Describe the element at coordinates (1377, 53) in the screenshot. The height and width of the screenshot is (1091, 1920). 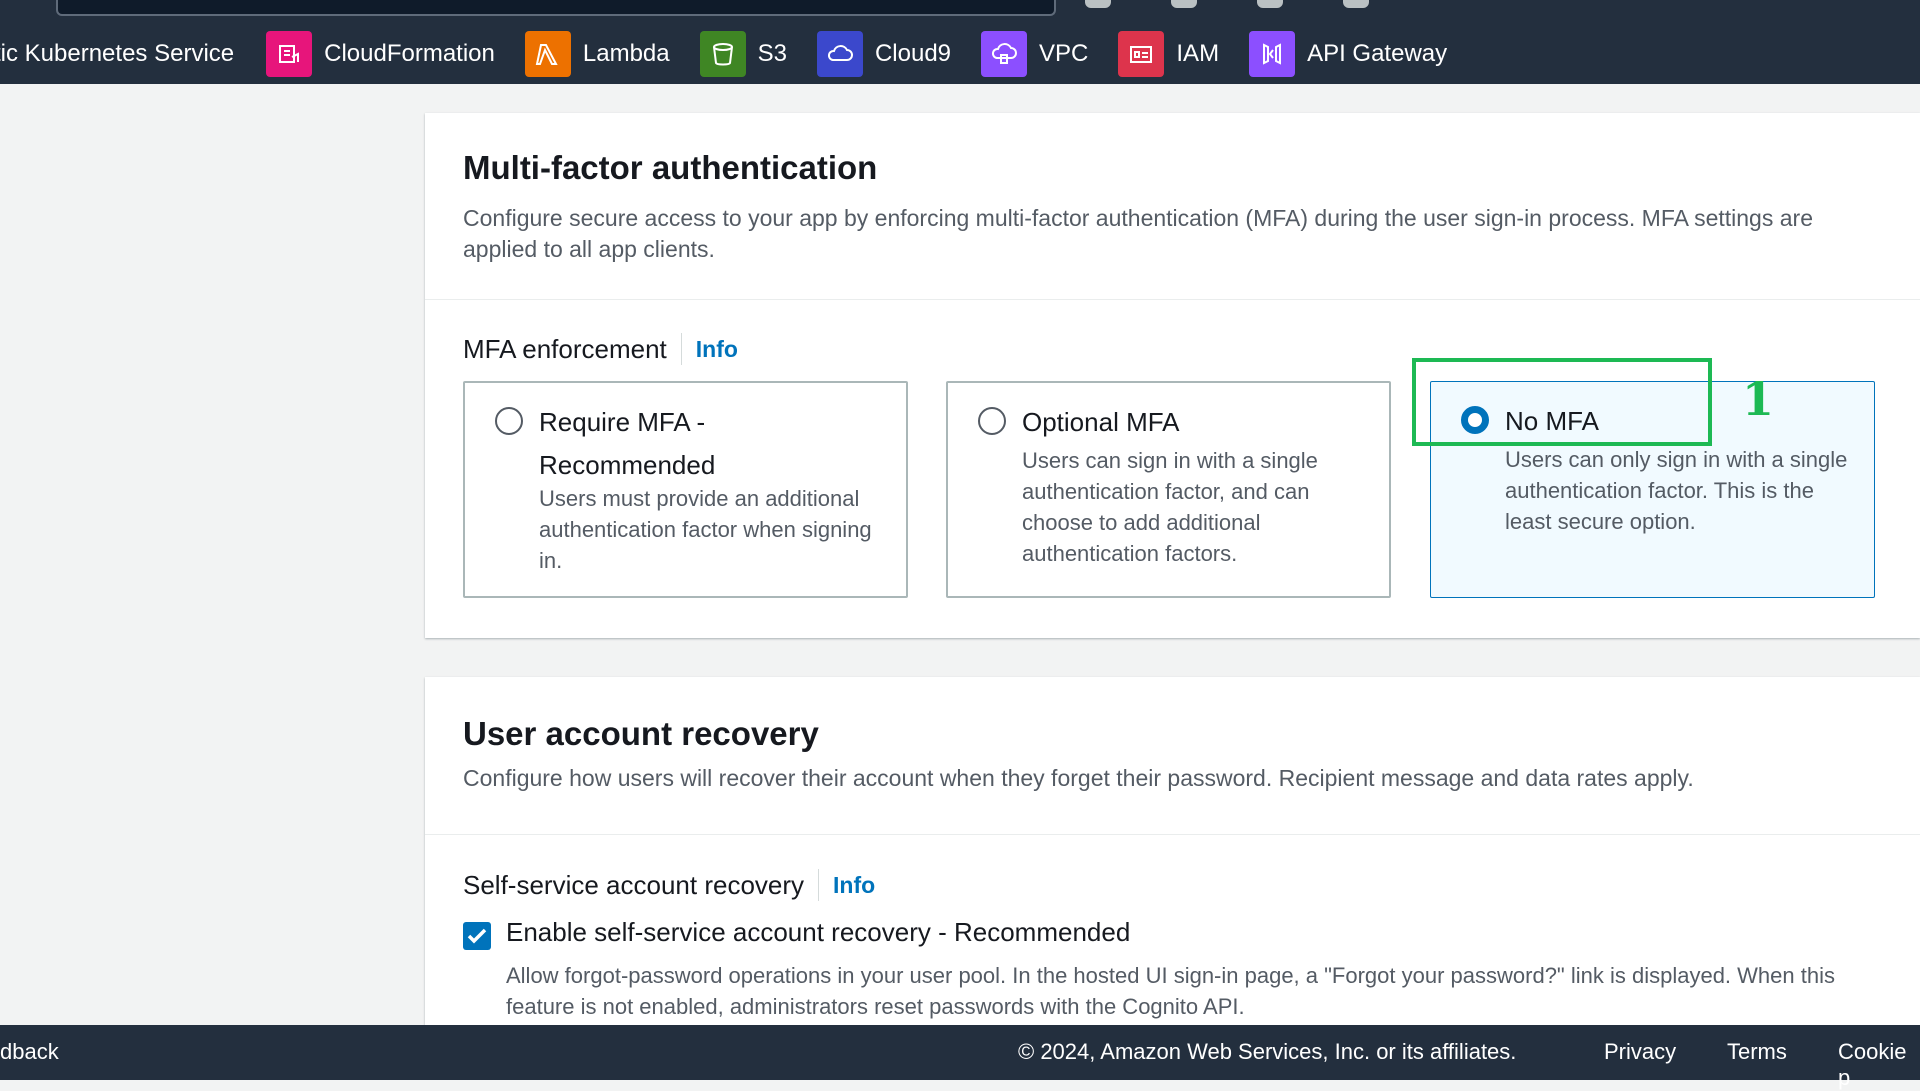
I see `favorite-label: API Gateway` at that location.